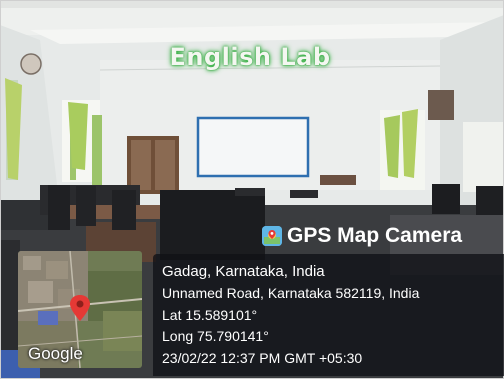 The height and width of the screenshot is (379, 504). What do you see at coordinates (243, 271) in the screenshot?
I see `location-text: Gadag, Karnataka, India` at bounding box center [243, 271].